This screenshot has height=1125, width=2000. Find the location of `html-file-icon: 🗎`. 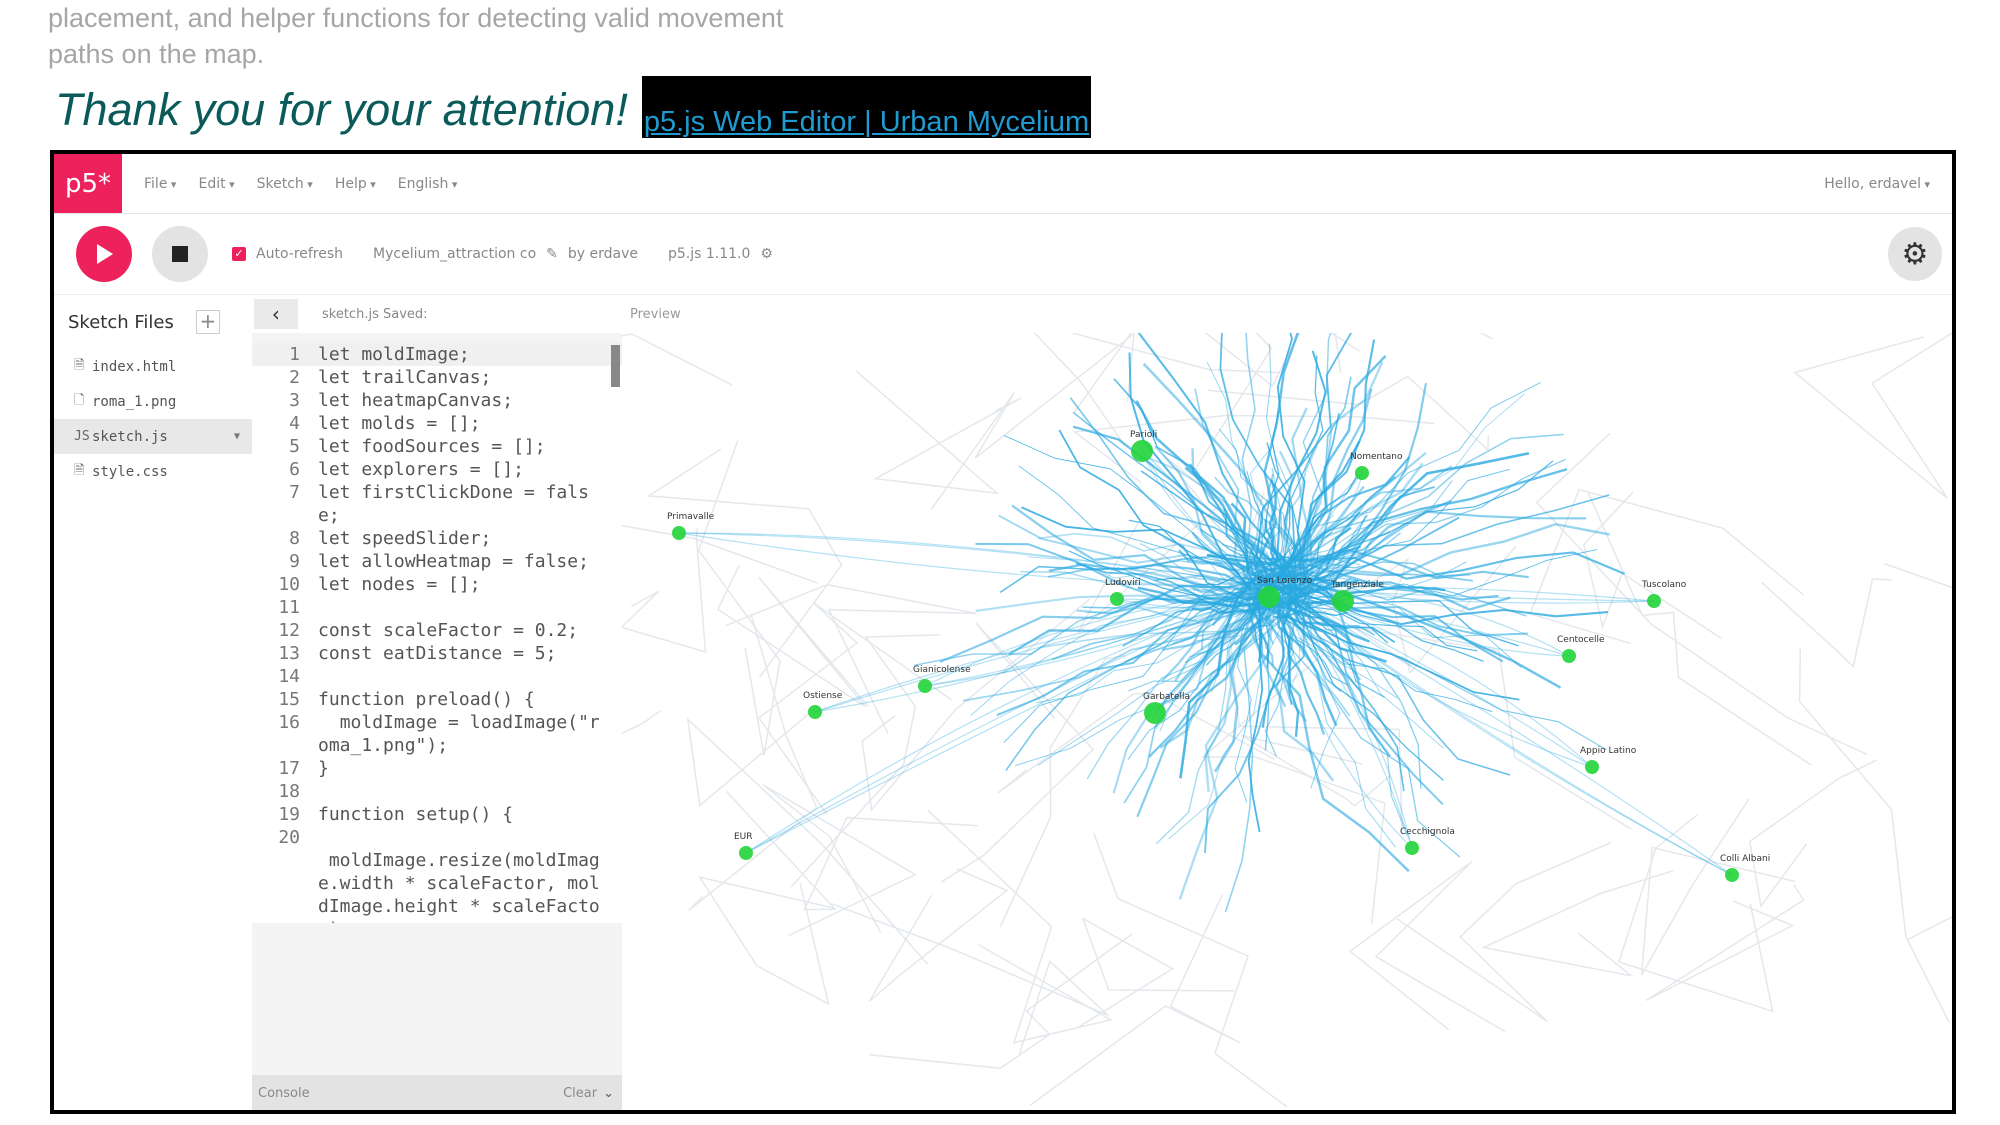

html-file-icon: 🗎 is located at coordinates (79, 365).